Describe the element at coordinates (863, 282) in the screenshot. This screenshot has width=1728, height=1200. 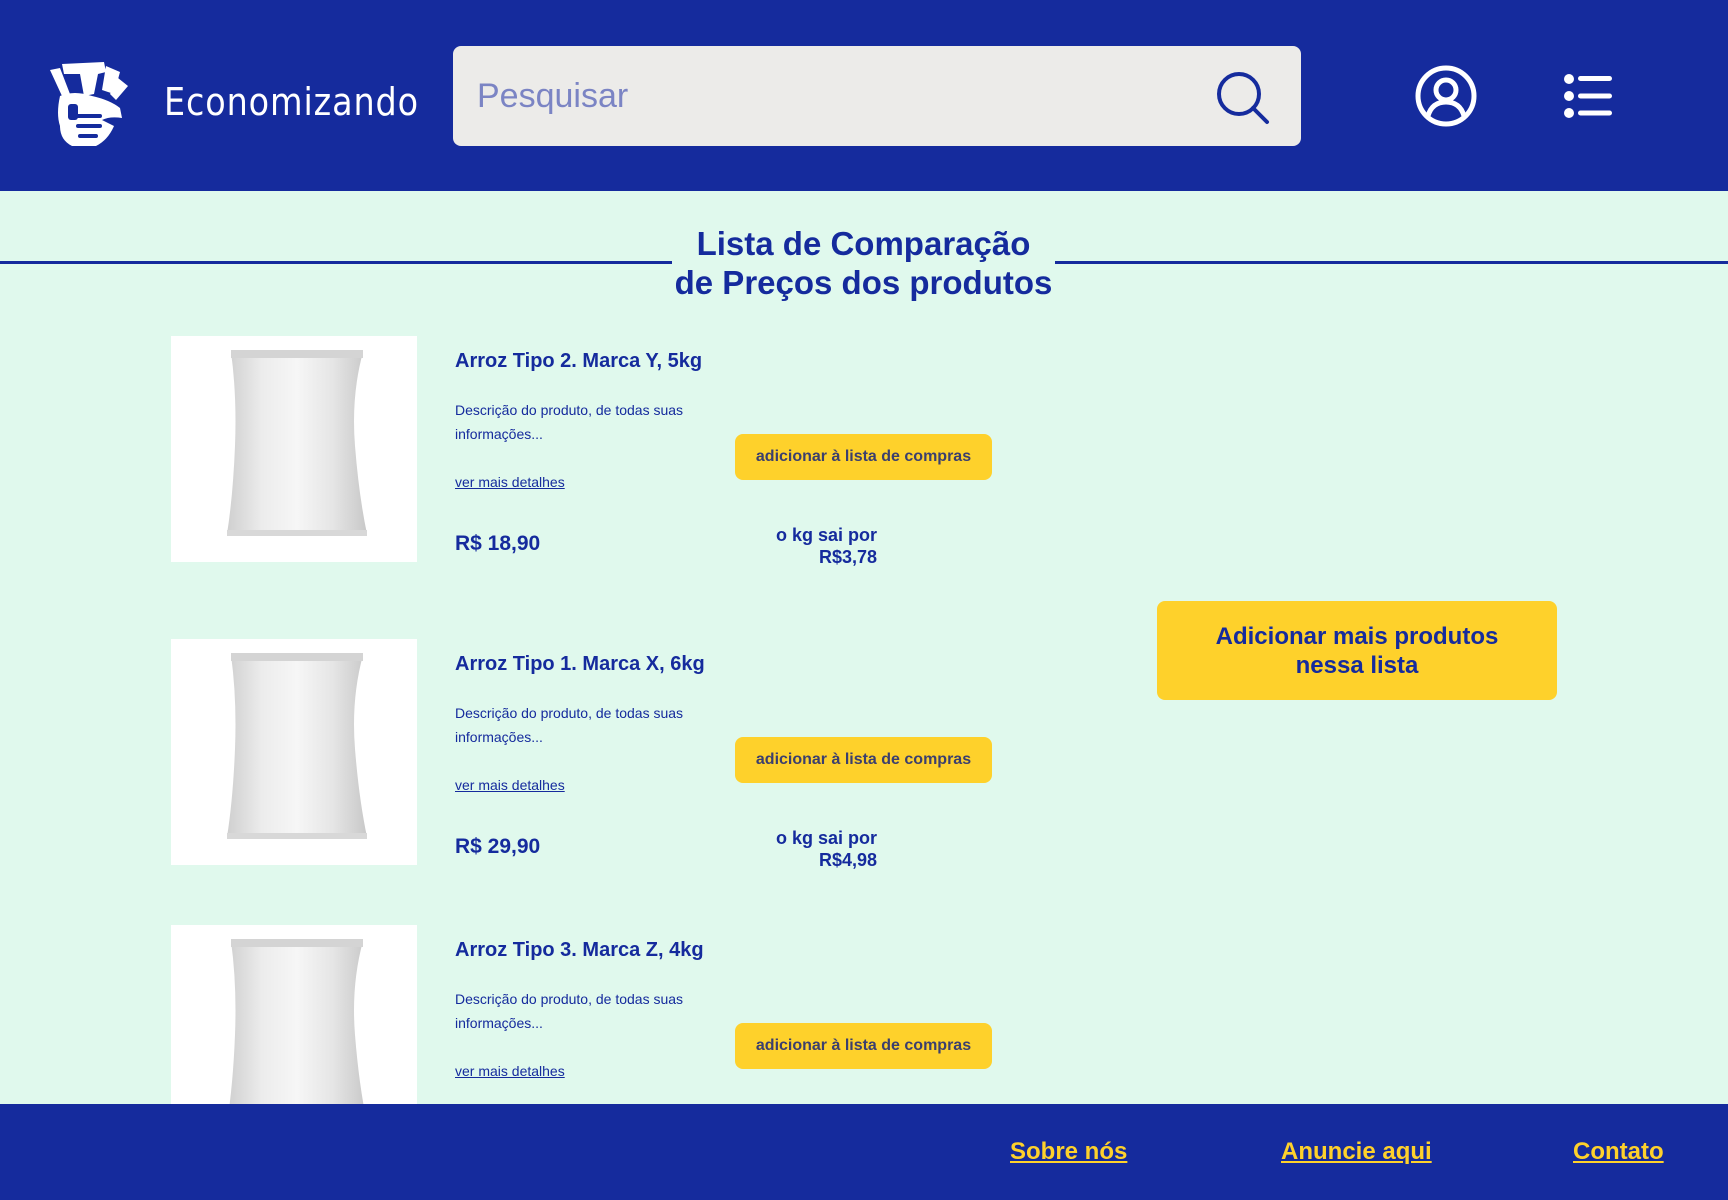
I see `page-title-line2: de Preços dos produtos` at that location.